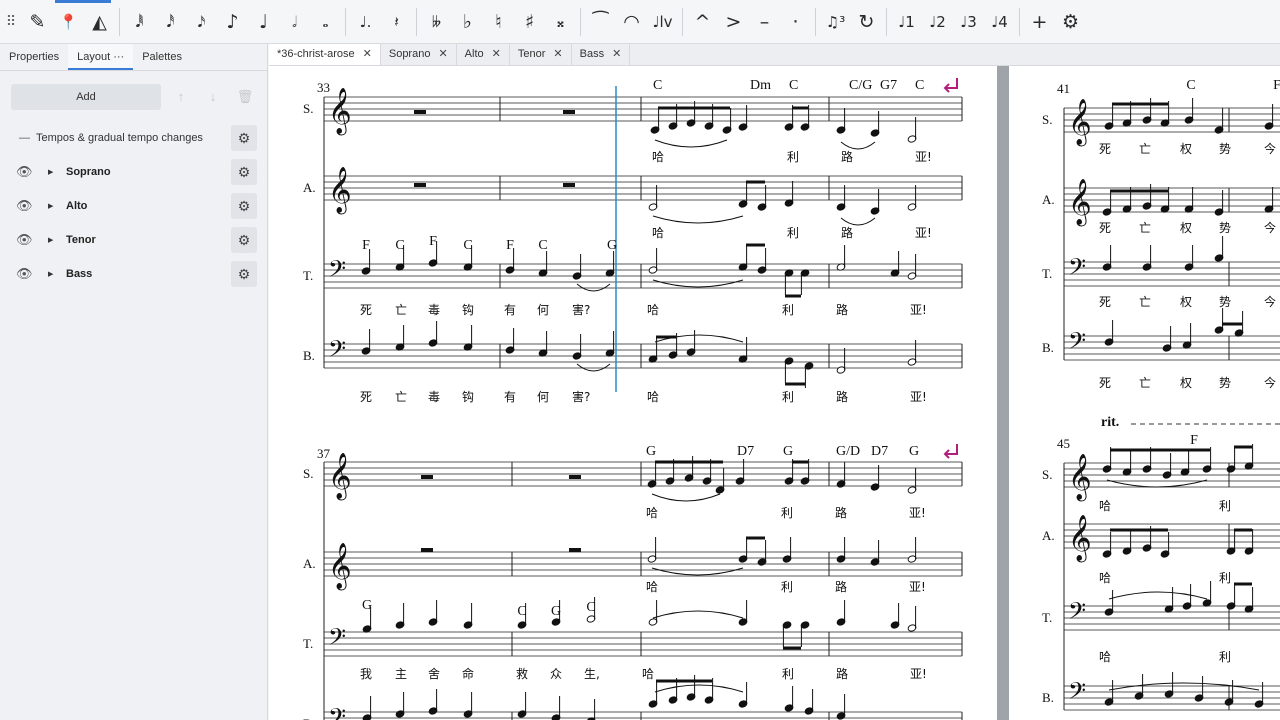 The width and height of the screenshot is (1280, 720). What do you see at coordinates (244, 206) in the screenshot?
I see `alto-settings-gear-icon: ⚙` at bounding box center [244, 206].